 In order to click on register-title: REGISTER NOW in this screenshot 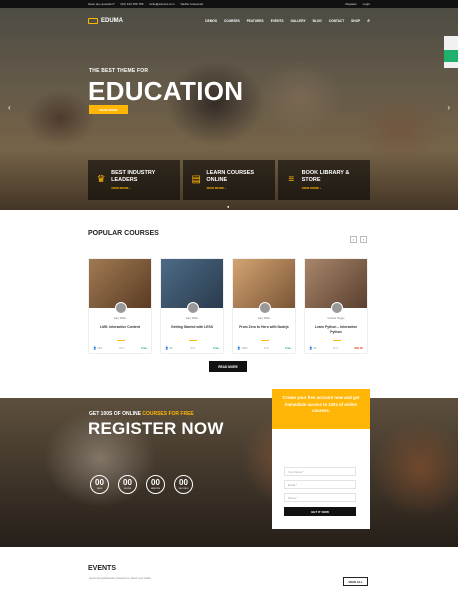, I will do `click(156, 428)`.